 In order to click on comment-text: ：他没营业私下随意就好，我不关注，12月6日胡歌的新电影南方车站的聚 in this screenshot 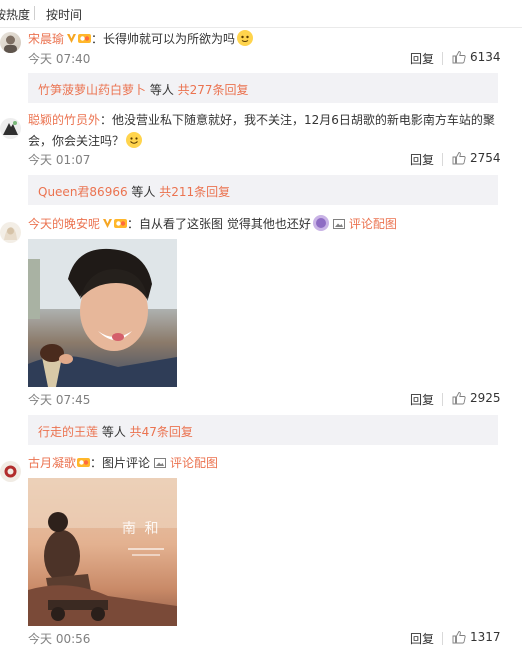, I will do `click(297, 120)`.